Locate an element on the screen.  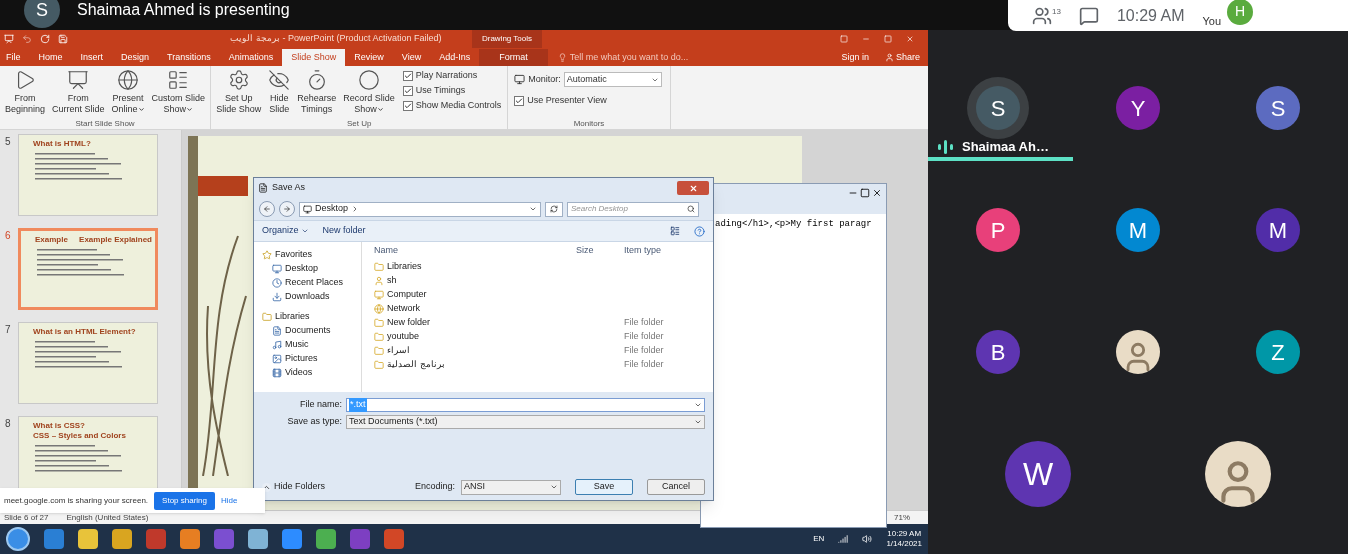
file-name: sh is located at coordinates (392, 281).